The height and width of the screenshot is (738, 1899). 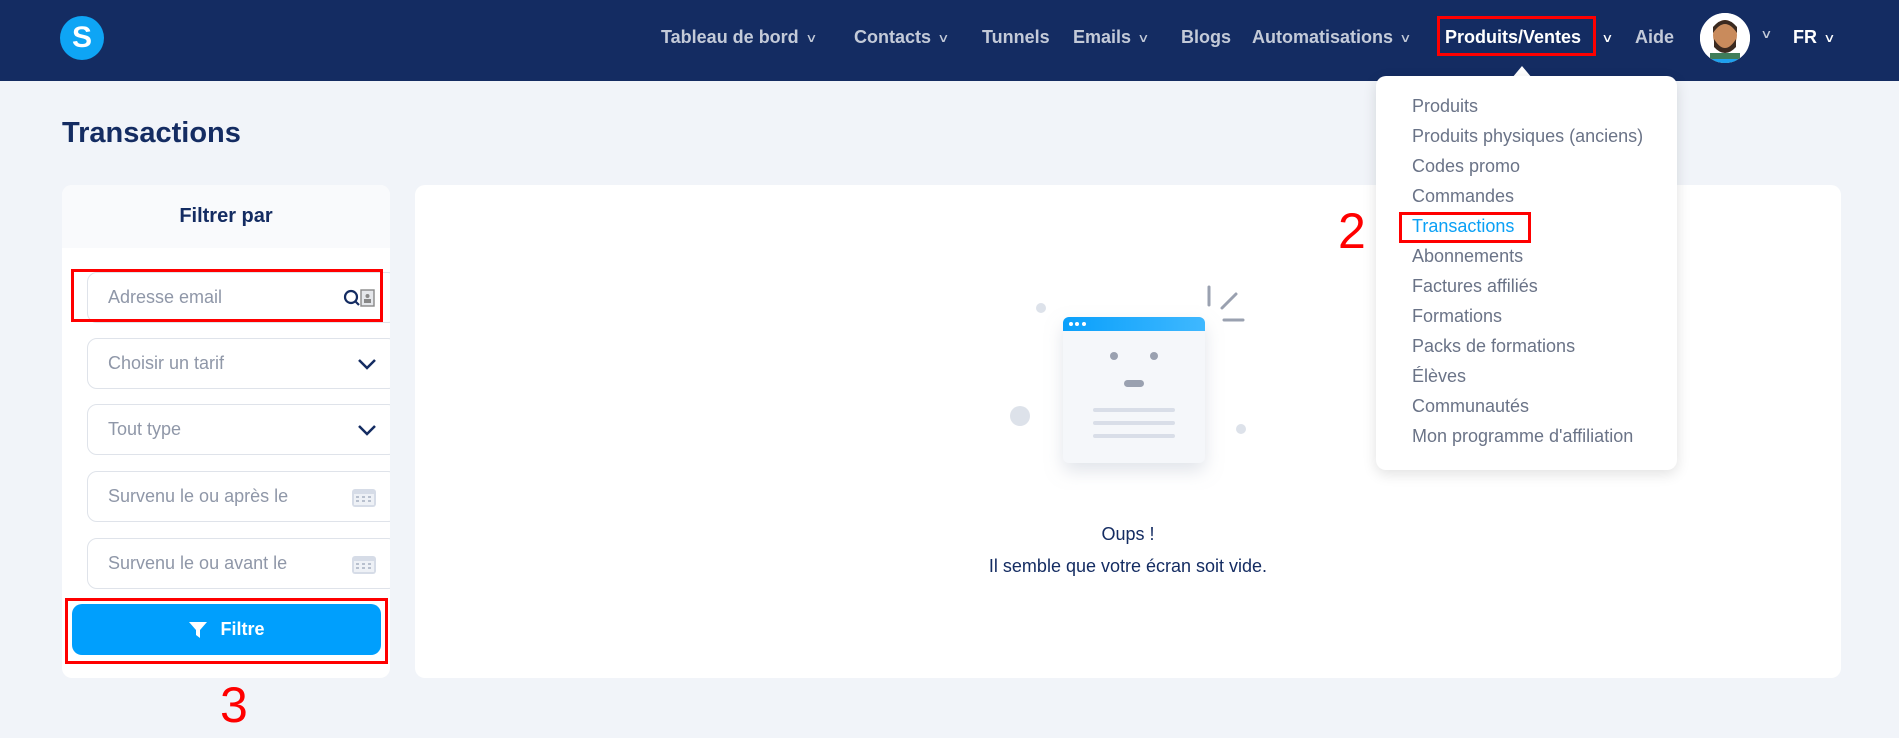 I want to click on nav-label: Tableau de bord, so click(x=730, y=37).